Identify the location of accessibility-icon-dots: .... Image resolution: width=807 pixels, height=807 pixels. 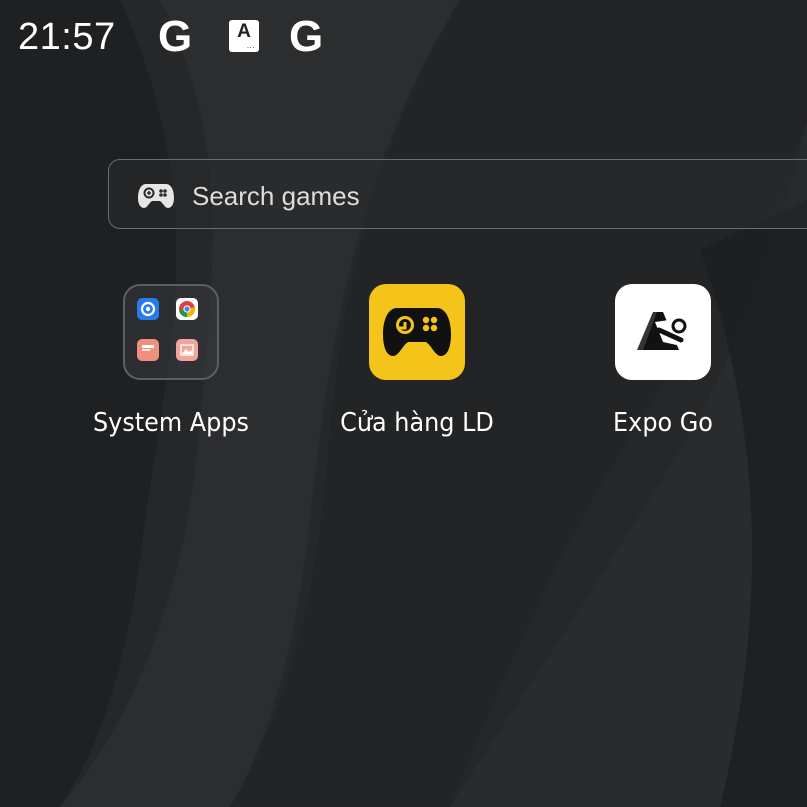
(250, 45).